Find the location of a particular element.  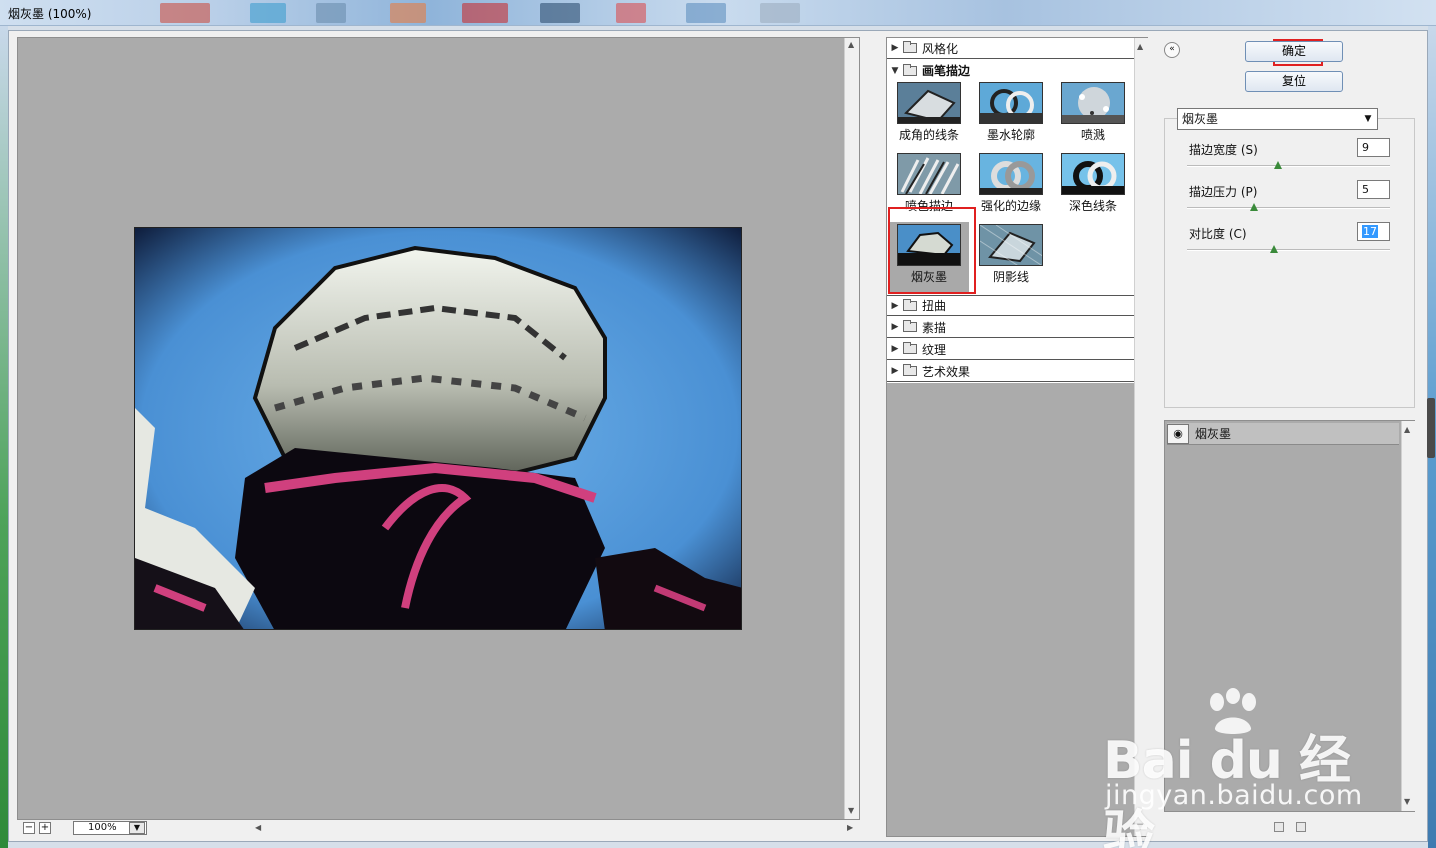

filter-thumb-crosshatch: 阴影线 is located at coordinates (1011, 255).